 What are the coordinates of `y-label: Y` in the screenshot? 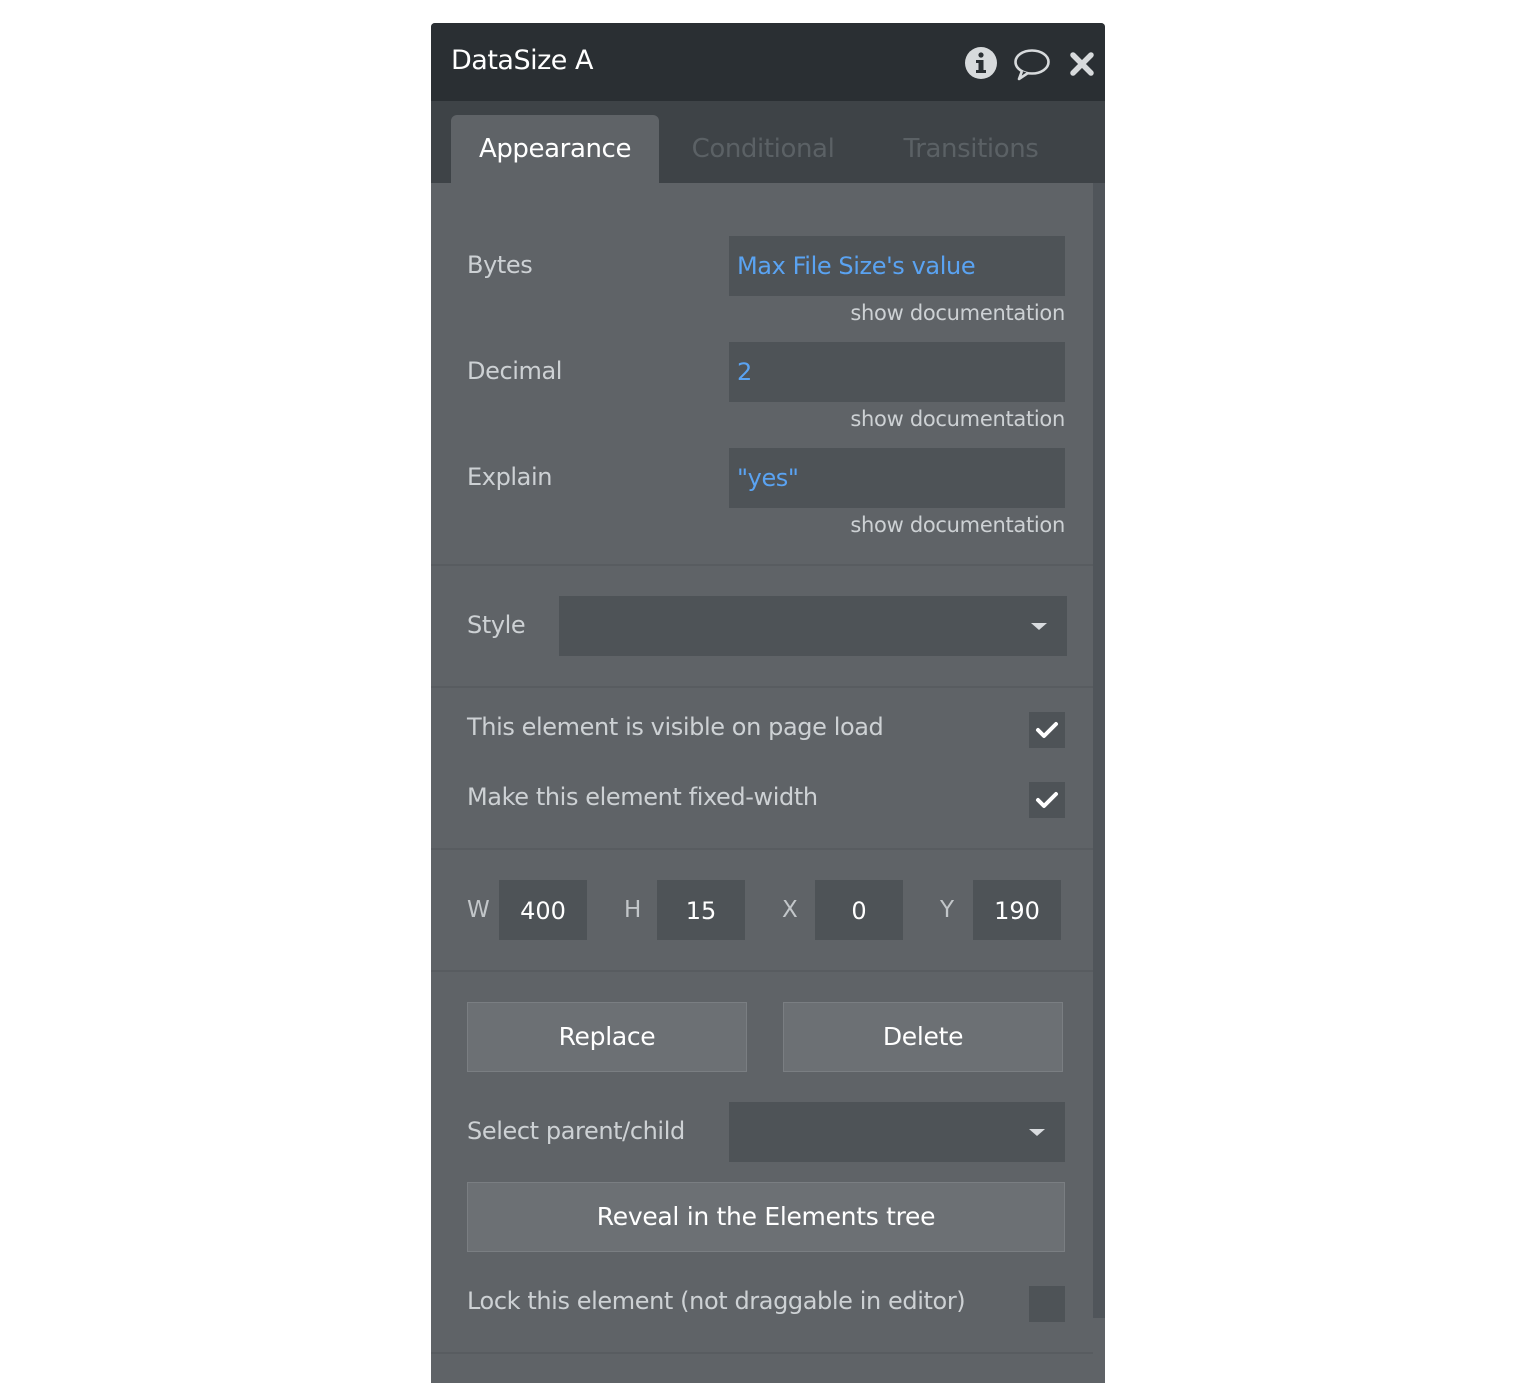 It's located at (947, 910).